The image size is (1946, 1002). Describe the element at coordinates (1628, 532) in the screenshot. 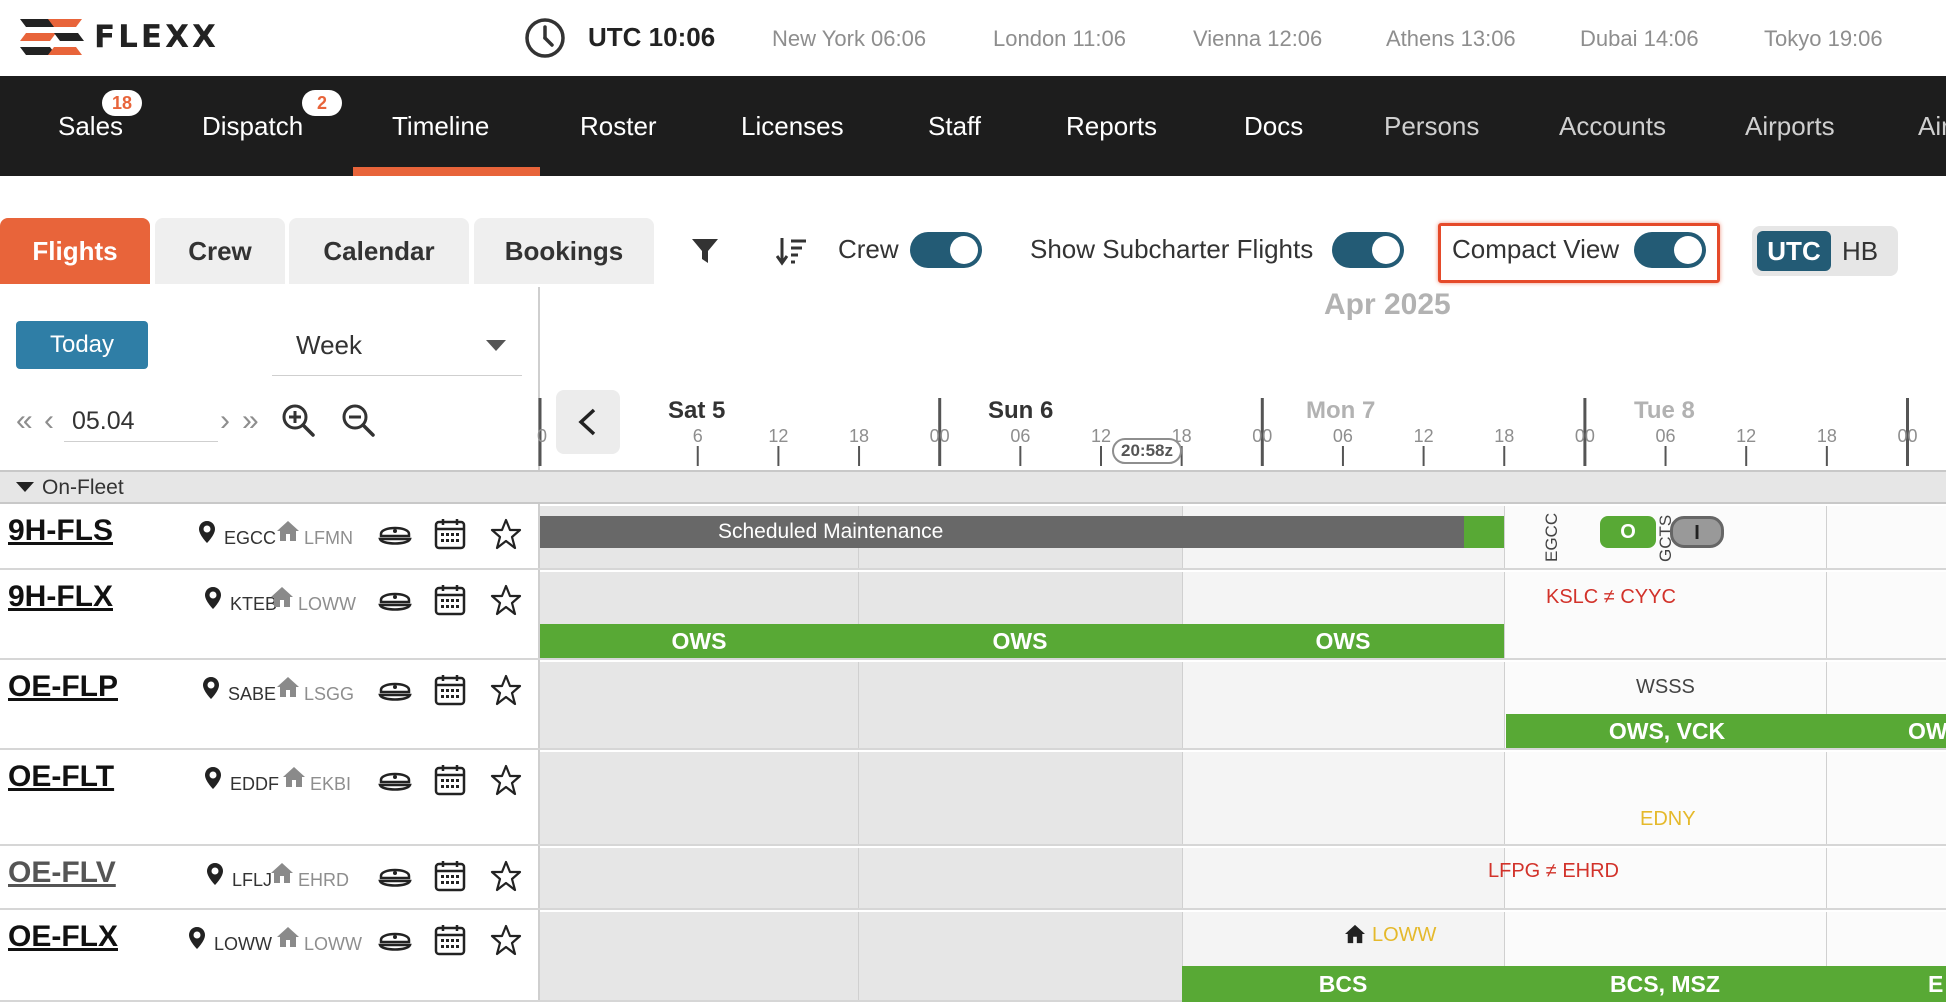

I see `flight-pill: O` at that location.